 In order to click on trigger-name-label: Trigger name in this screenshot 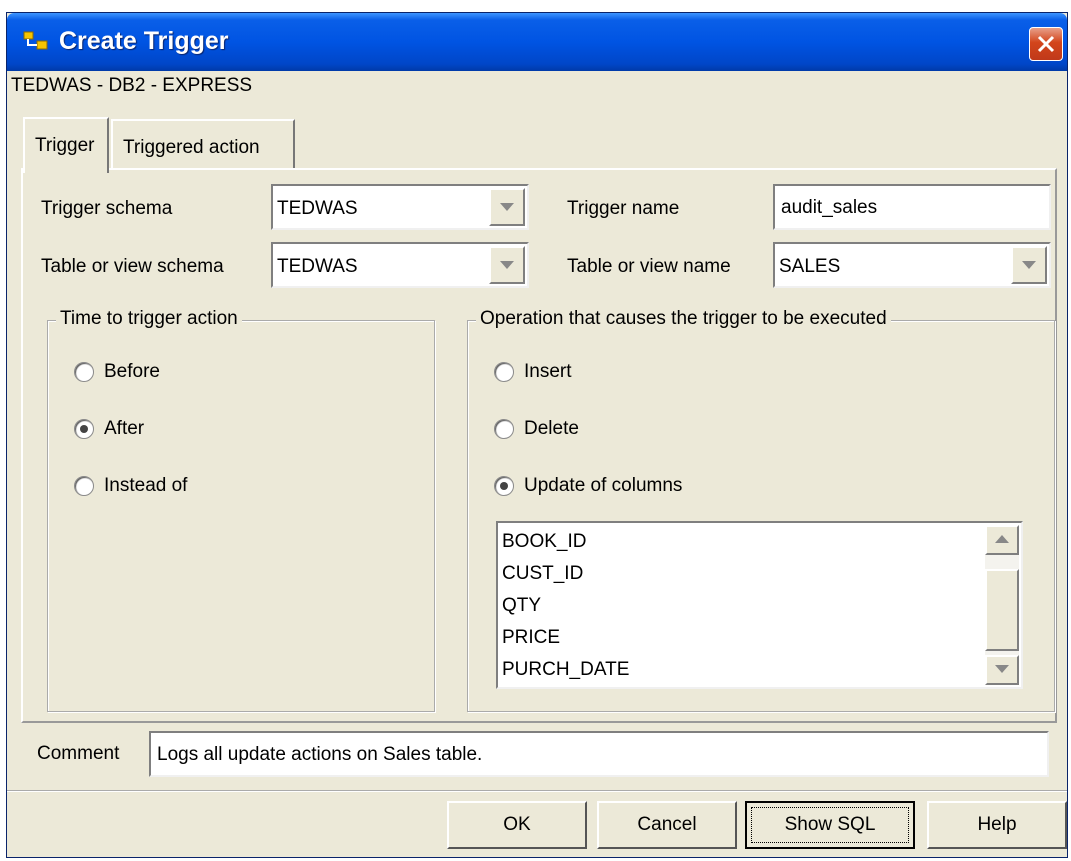, I will do `click(623, 208)`.